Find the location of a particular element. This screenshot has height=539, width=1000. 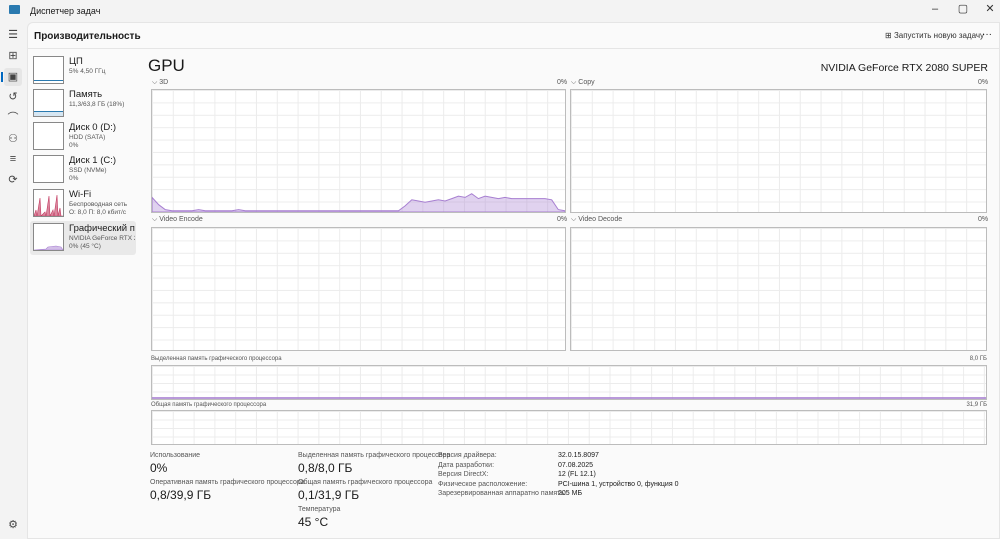

info-key: Физическое расположение: is located at coordinates (483, 484).